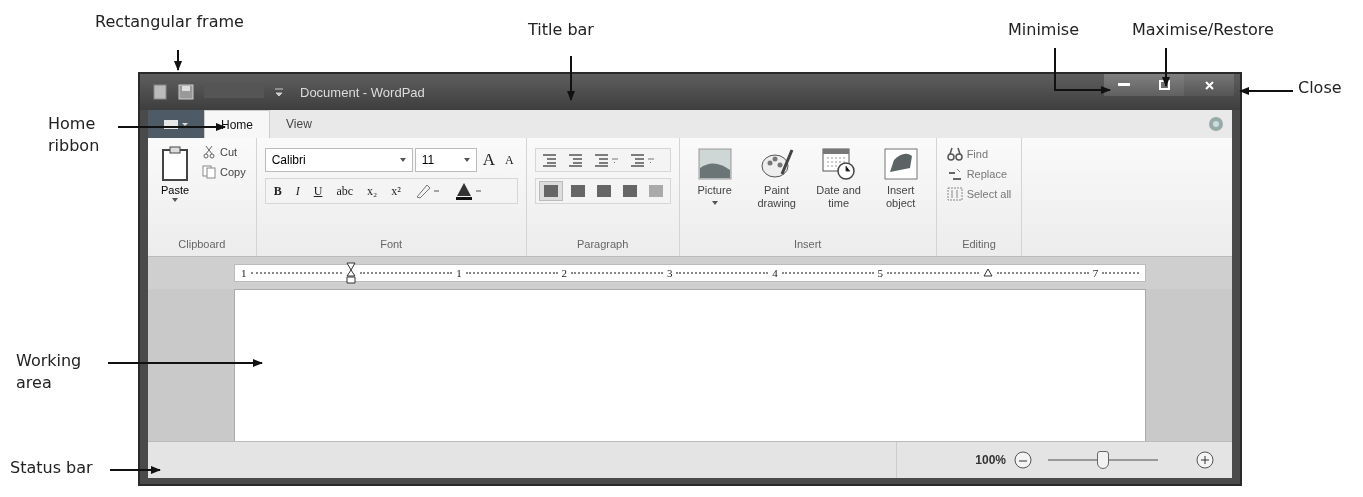 The height and width of the screenshot is (497, 1363). I want to click on save-icon, so click(186, 92).